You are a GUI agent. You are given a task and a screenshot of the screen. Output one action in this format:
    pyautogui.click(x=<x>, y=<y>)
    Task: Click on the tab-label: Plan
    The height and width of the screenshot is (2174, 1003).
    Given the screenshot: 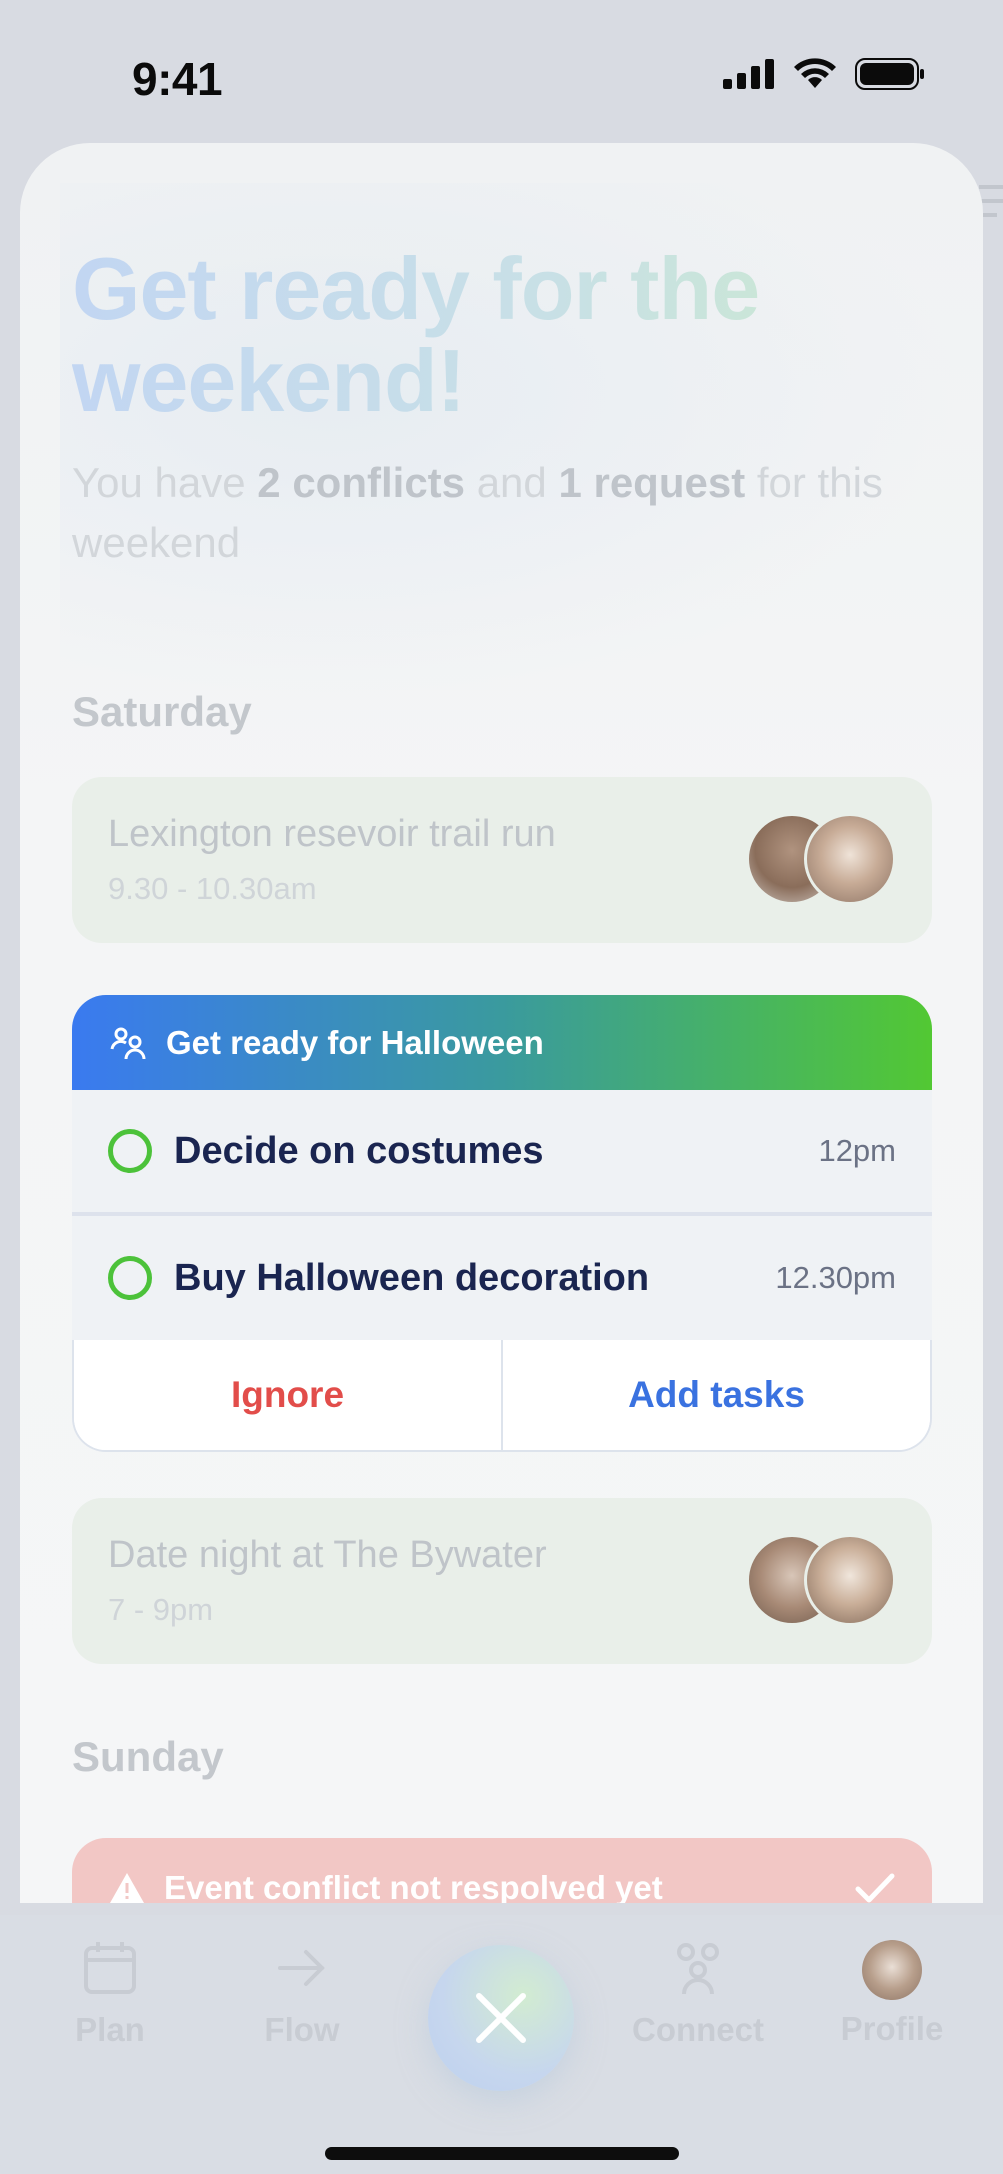 What is the action you would take?
    pyautogui.click(x=110, y=2029)
    